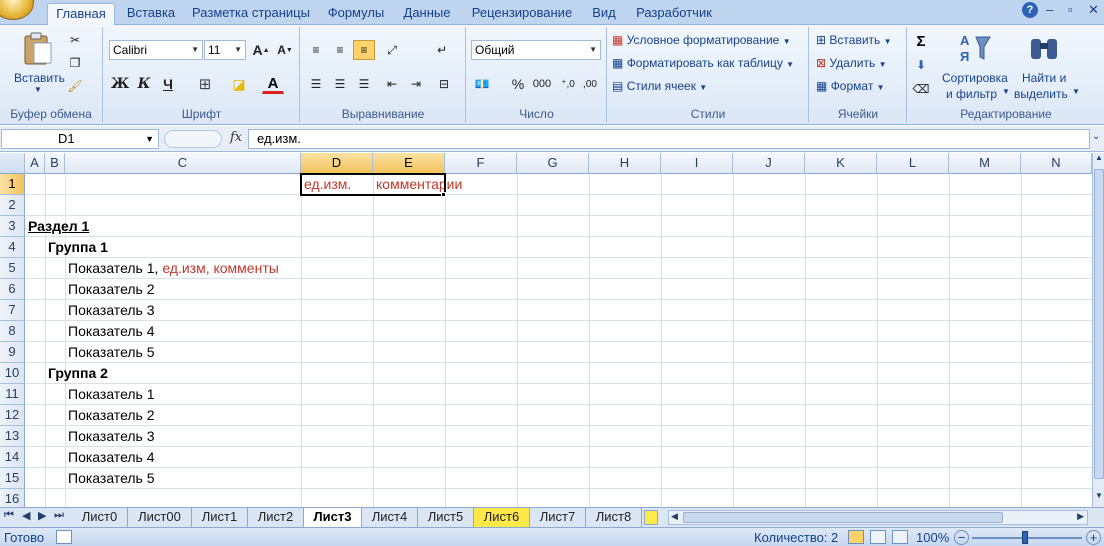 The image size is (1104, 546). I want to click on sheet-tab-list3: Лист3, so click(333, 517).